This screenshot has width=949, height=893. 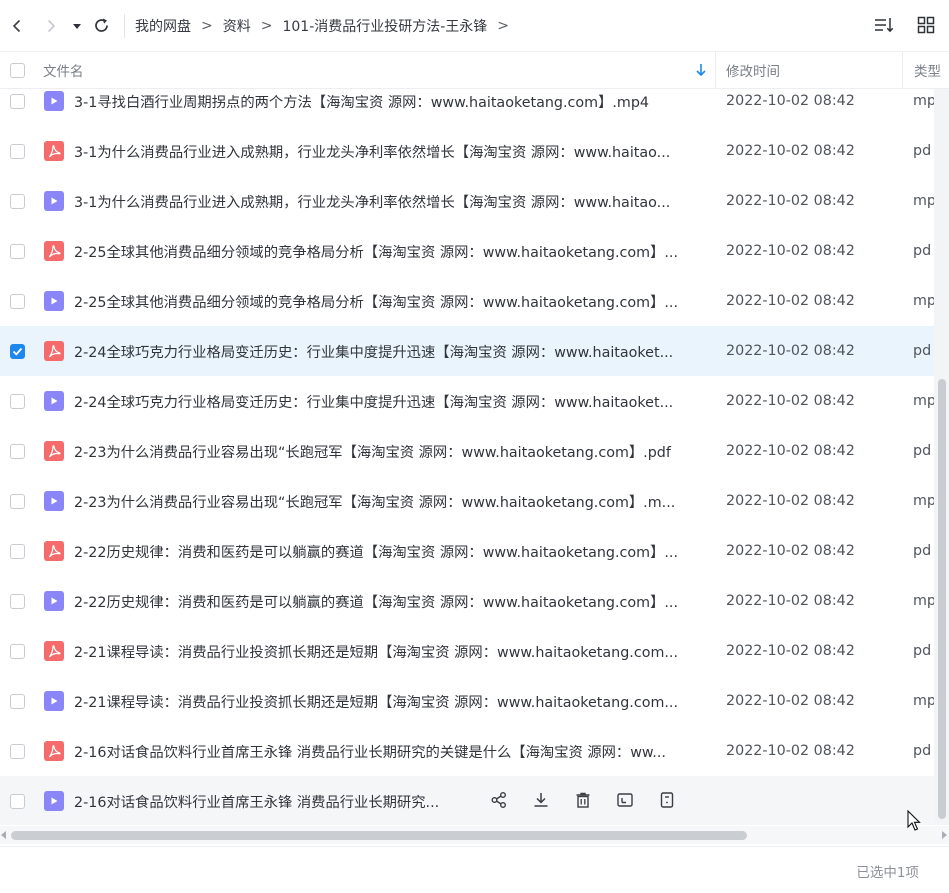 I want to click on rename-icon, so click(x=625, y=800).